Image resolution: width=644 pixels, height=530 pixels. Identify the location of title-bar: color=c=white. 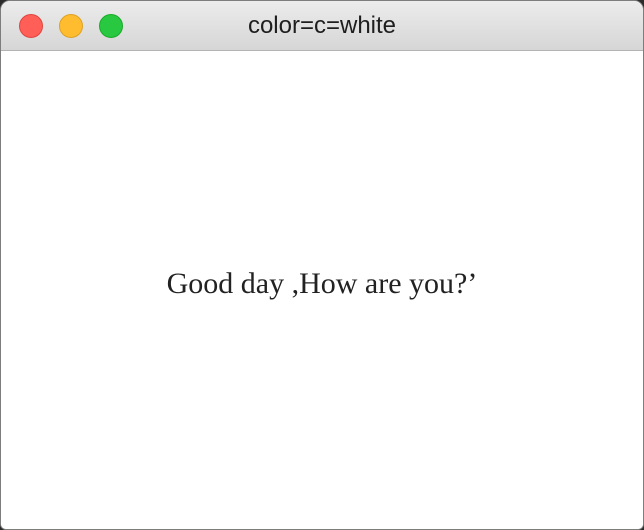
(322, 26).